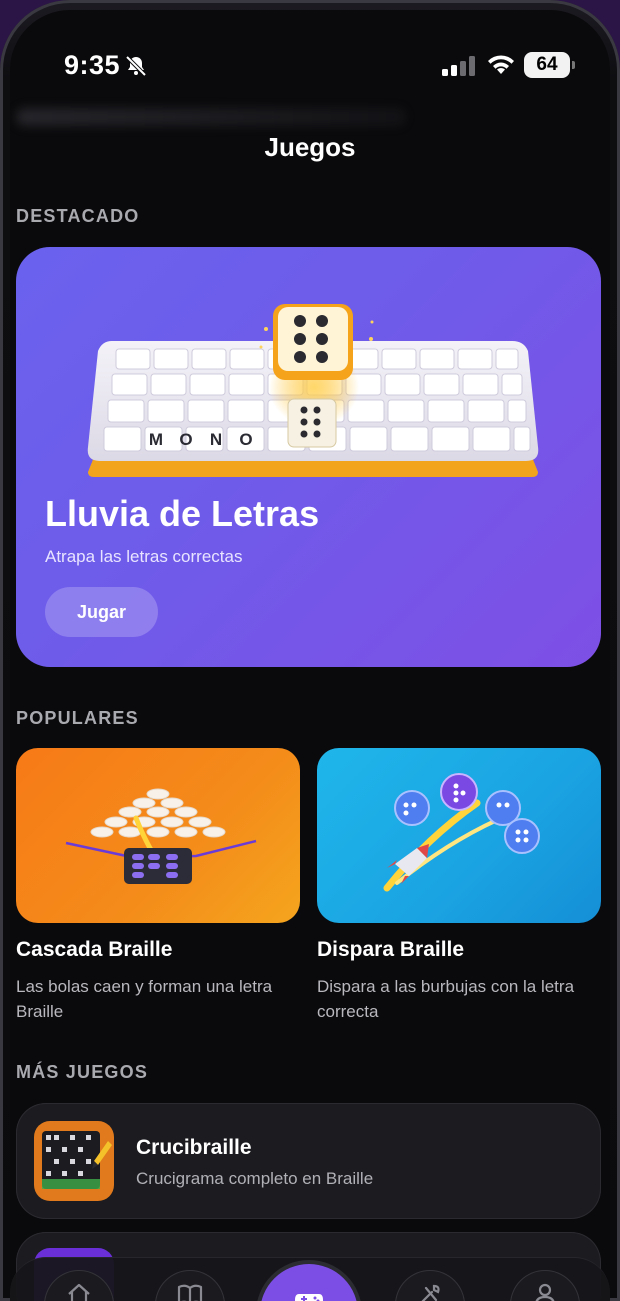 The width and height of the screenshot is (620, 1301). I want to click on featured-title: Lluvia de Letras, so click(182, 513).